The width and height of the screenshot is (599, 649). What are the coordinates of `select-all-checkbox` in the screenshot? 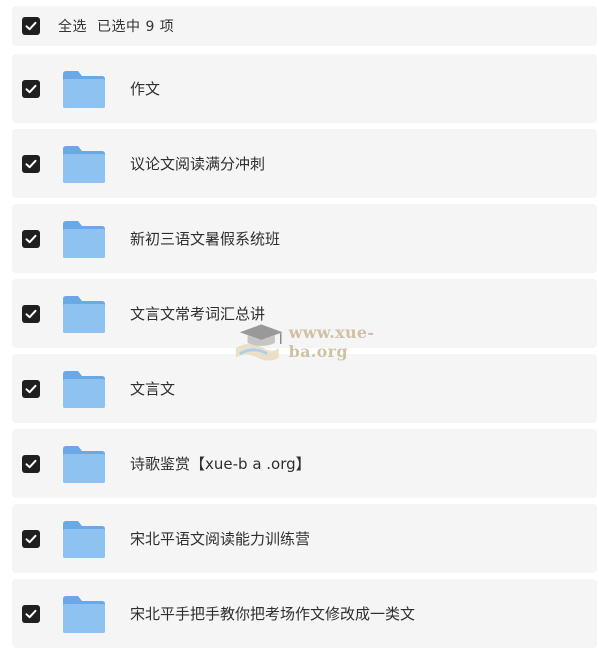 It's located at (31, 26).